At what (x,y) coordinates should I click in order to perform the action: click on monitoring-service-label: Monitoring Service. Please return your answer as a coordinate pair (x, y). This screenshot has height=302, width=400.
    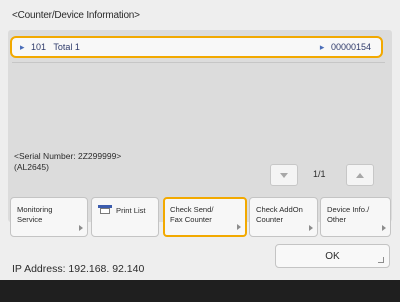
    Looking at the image, I should click on (35, 214).